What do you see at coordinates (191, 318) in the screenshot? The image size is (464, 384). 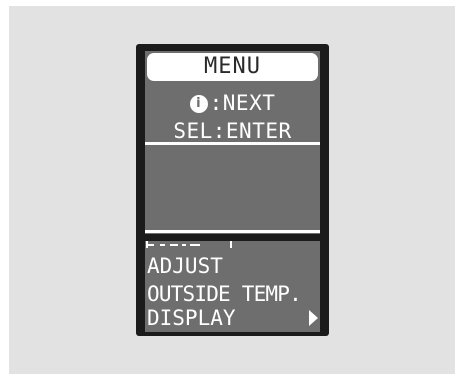 I see `menu-item-display: DISPLAY` at bounding box center [191, 318].